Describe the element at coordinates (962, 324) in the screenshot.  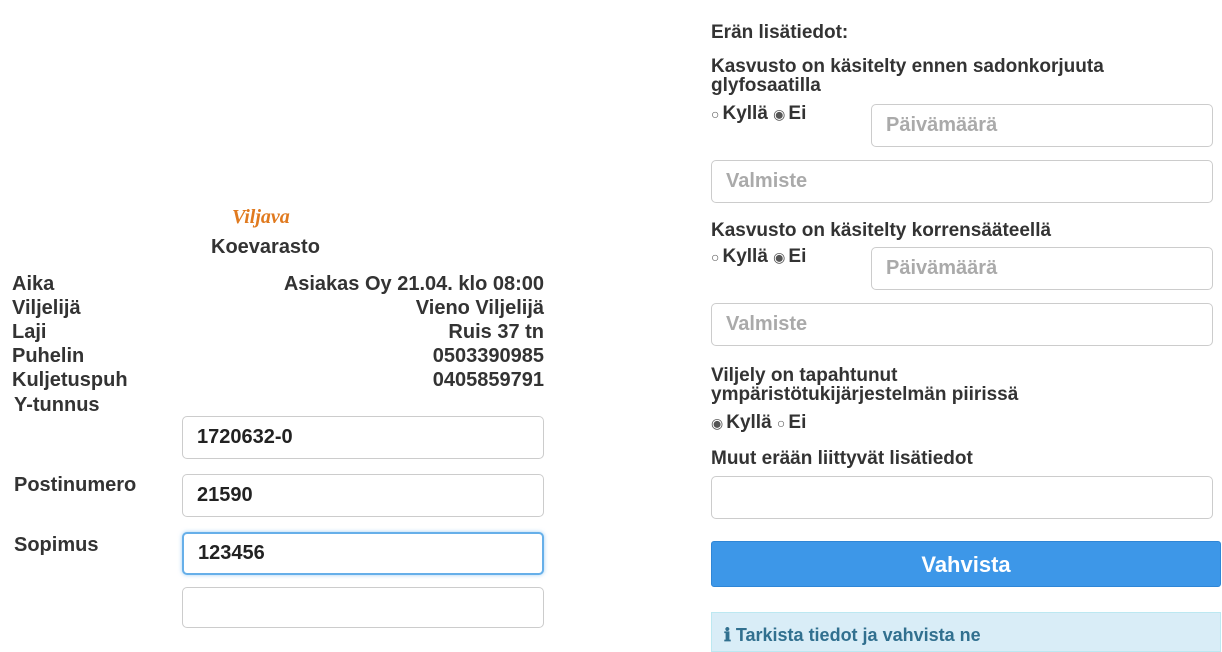
I see `korrensaade-product-input` at that location.